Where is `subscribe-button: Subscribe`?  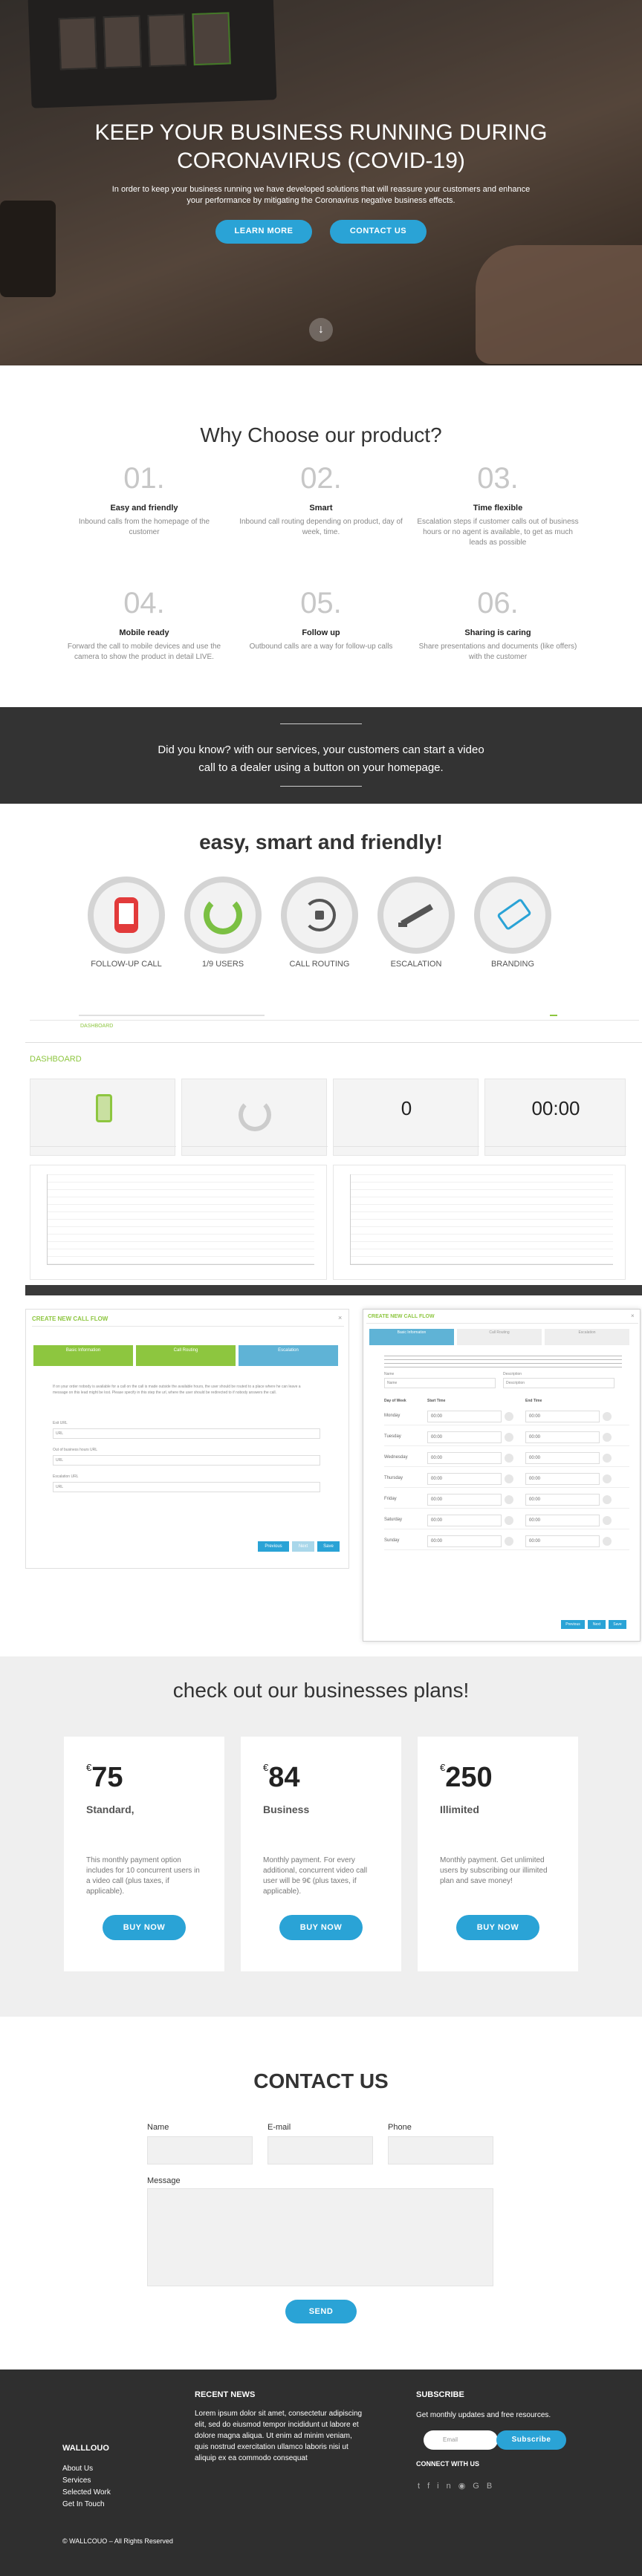 subscribe-button: Subscribe is located at coordinates (531, 2440).